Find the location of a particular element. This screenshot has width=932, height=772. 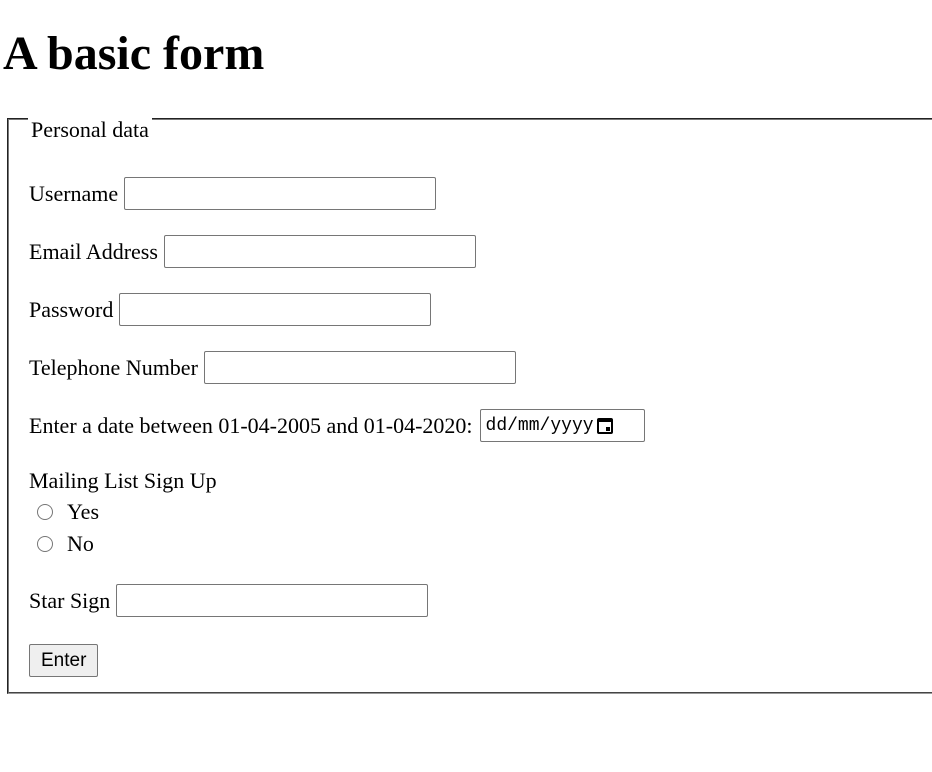

username-label: Username is located at coordinates (74, 193).